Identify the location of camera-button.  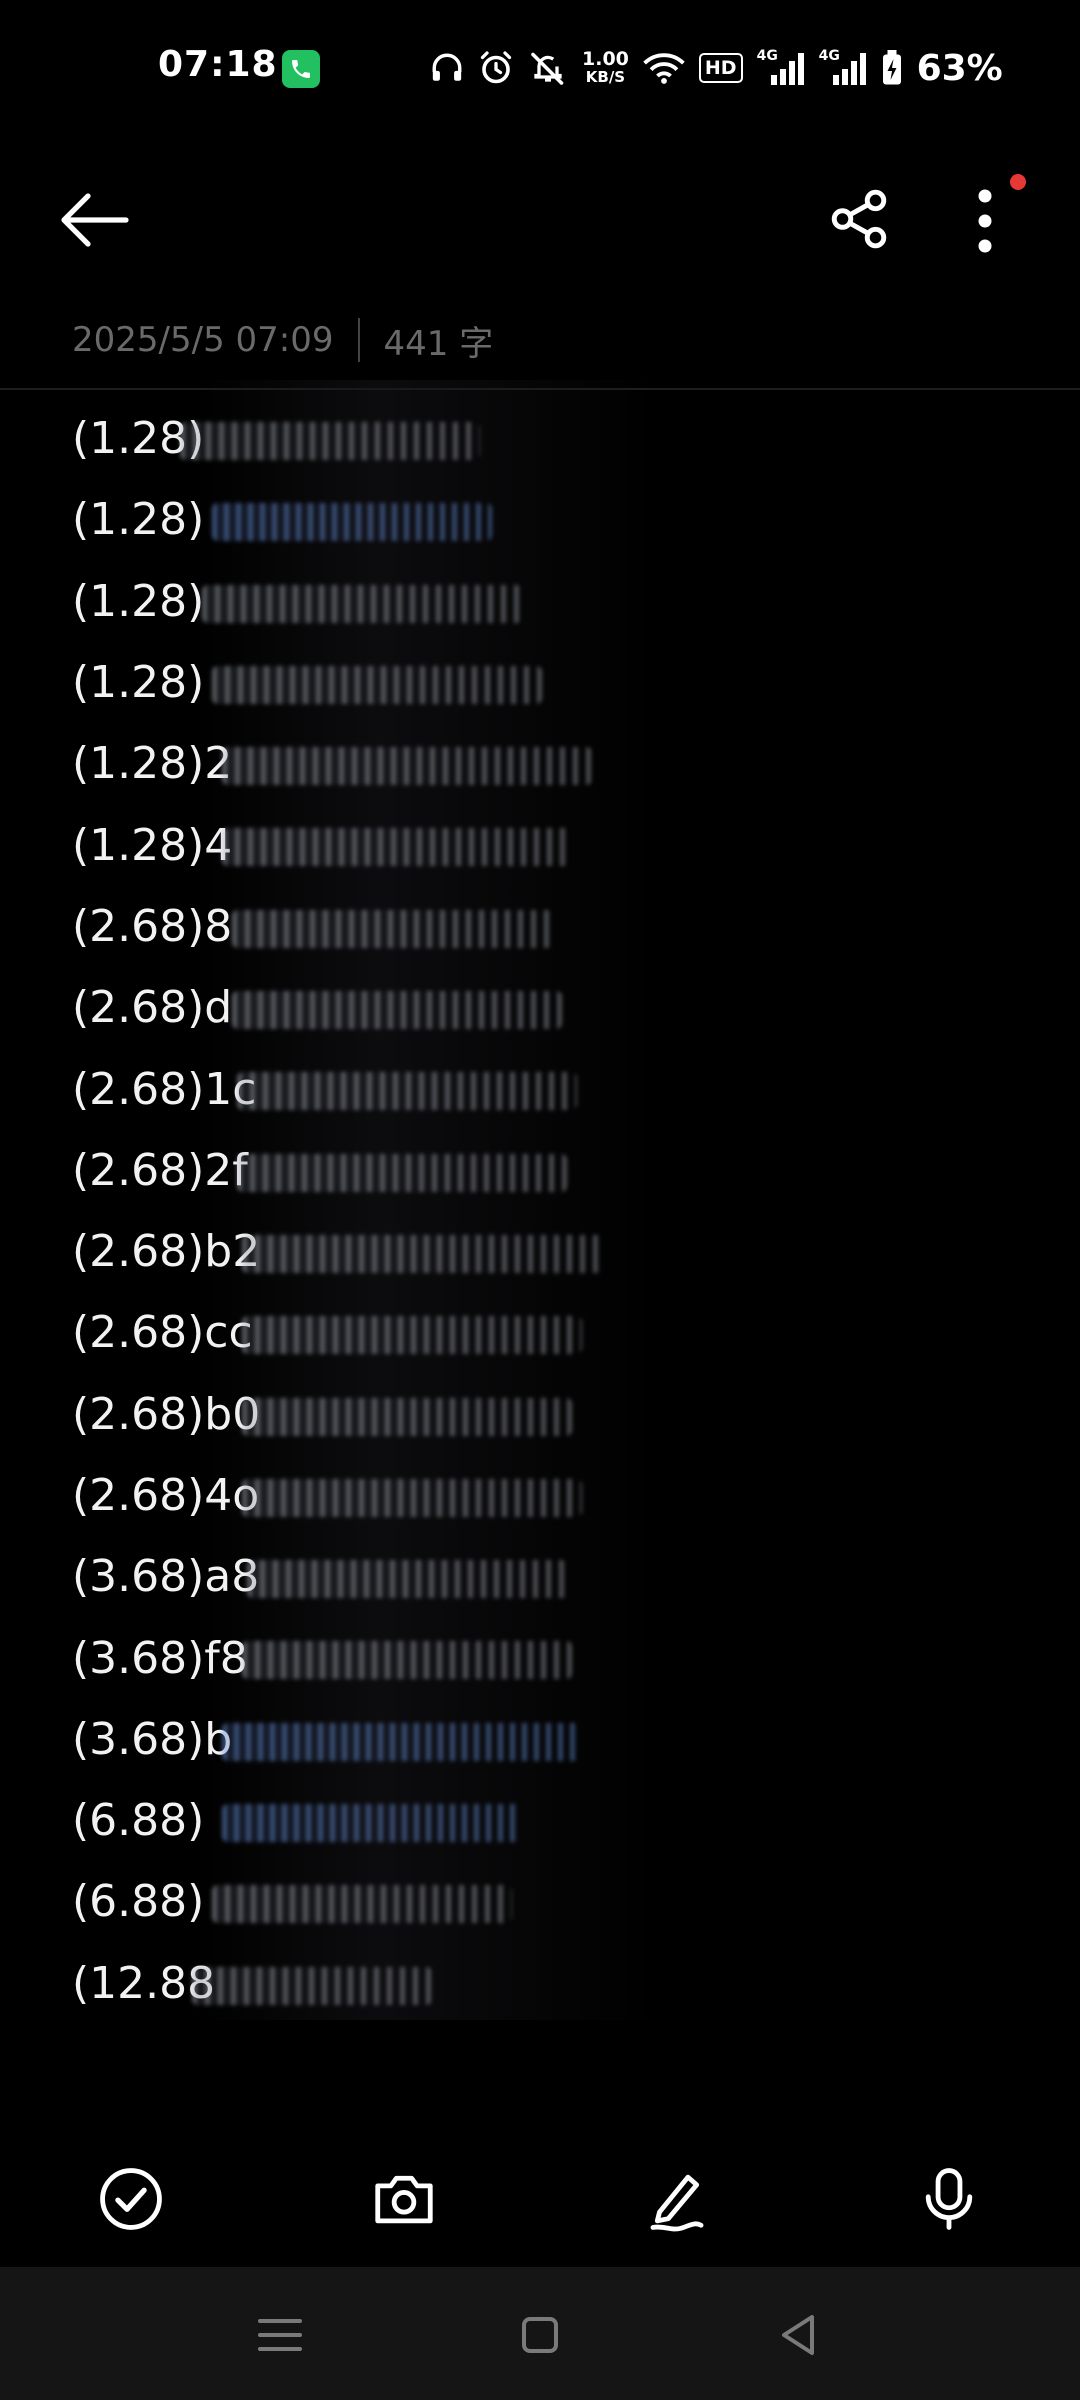
(404, 2199).